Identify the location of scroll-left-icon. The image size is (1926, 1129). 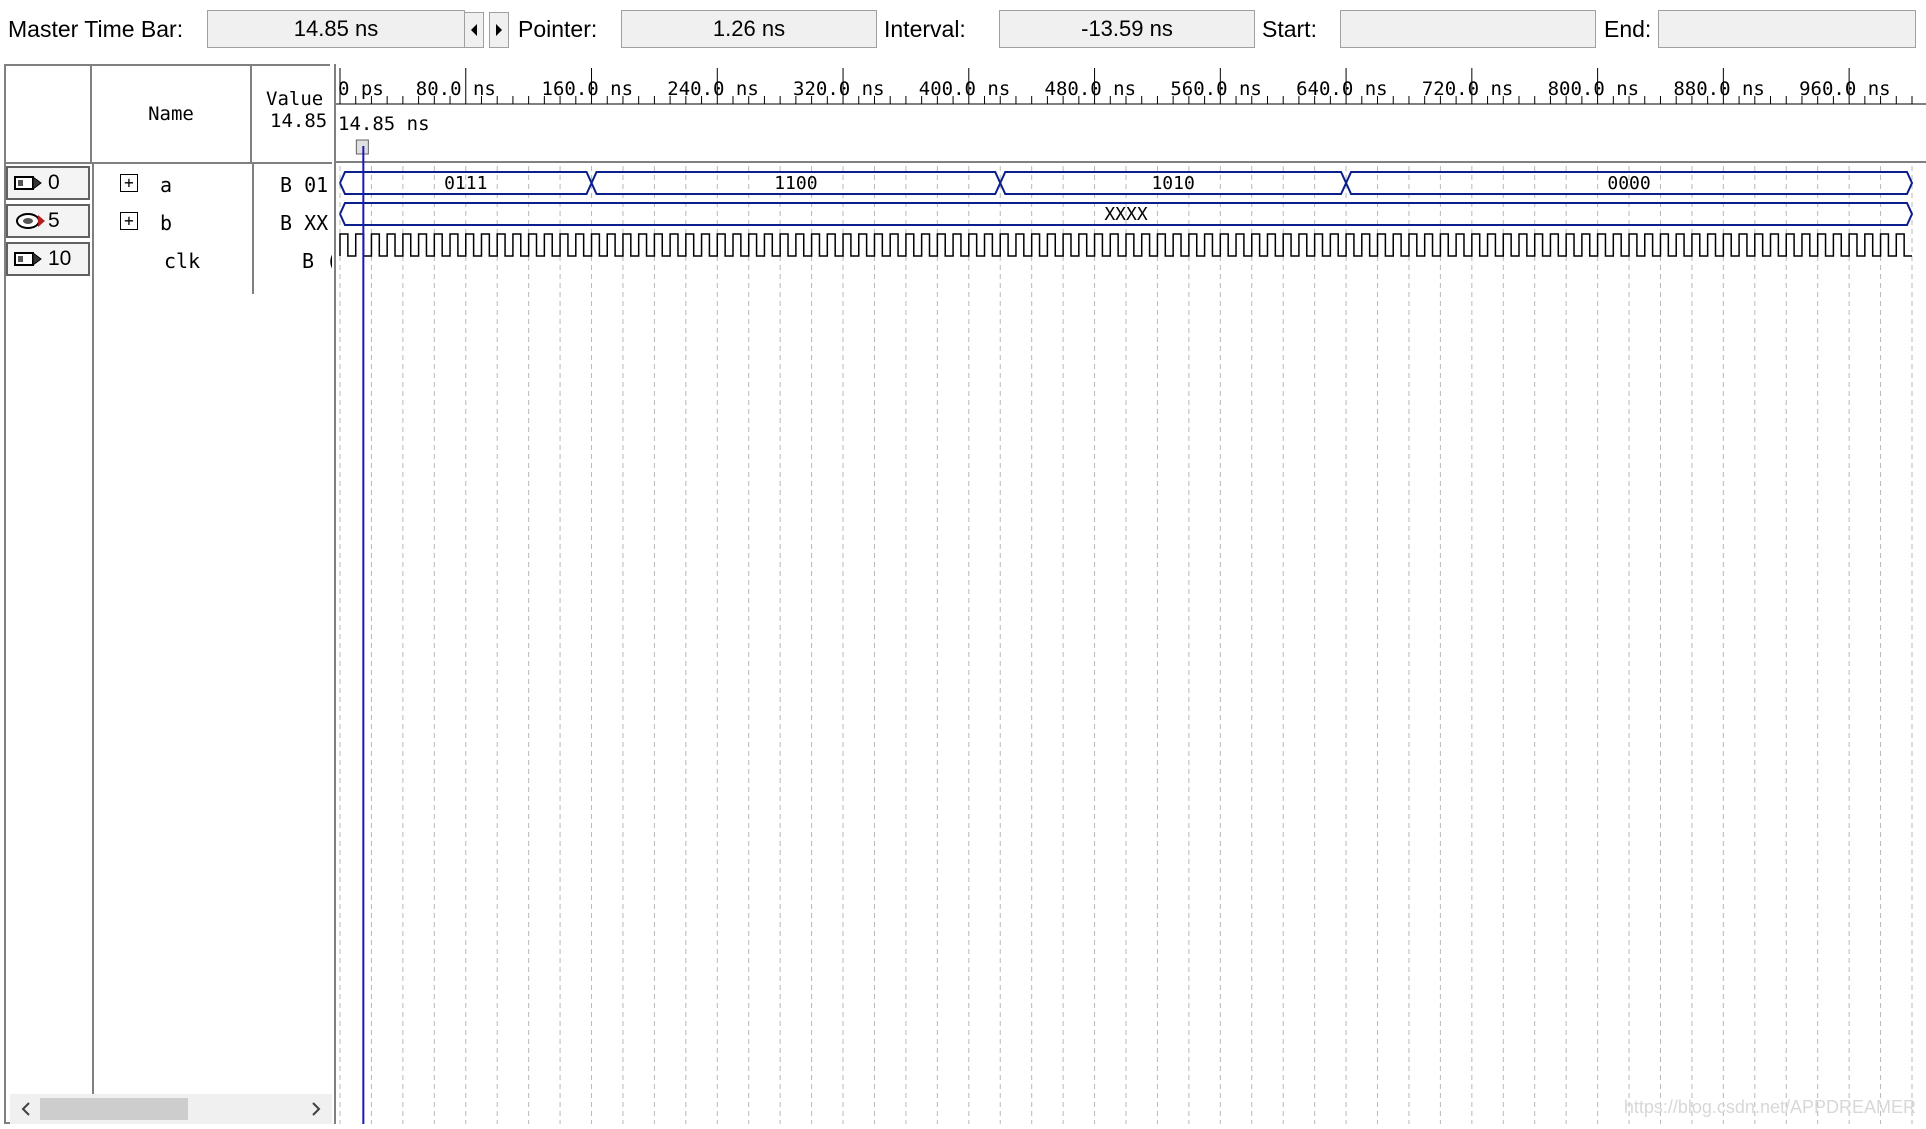
(26, 1109).